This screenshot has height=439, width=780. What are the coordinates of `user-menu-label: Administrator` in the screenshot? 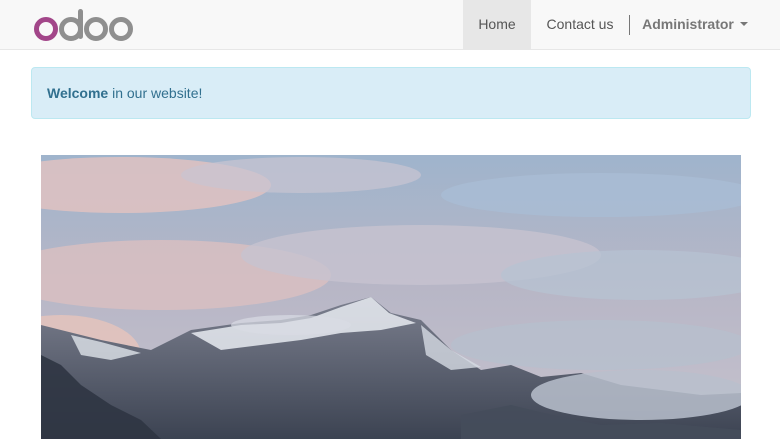 It's located at (688, 24).